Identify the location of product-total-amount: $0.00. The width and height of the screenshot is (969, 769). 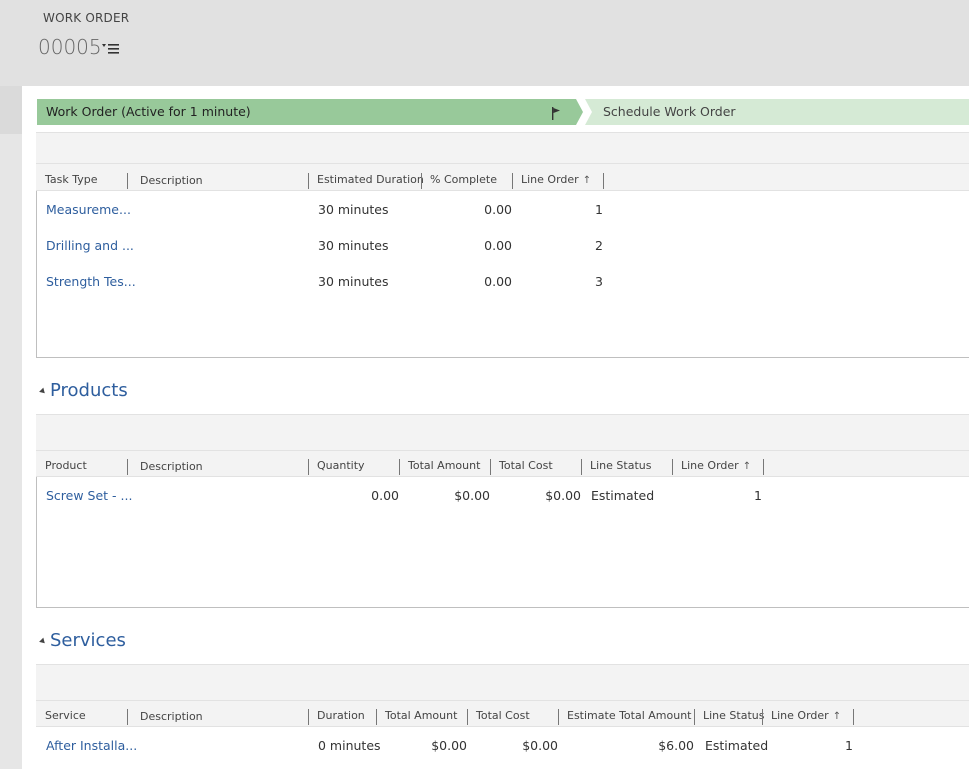
(472, 495).